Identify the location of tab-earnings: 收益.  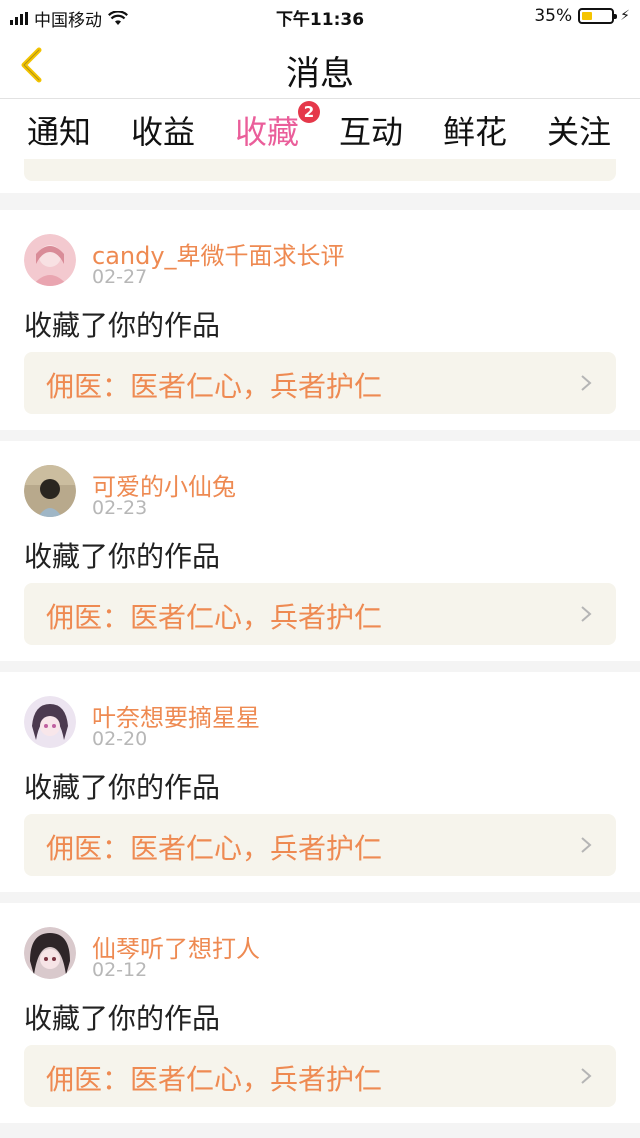
(163, 130).